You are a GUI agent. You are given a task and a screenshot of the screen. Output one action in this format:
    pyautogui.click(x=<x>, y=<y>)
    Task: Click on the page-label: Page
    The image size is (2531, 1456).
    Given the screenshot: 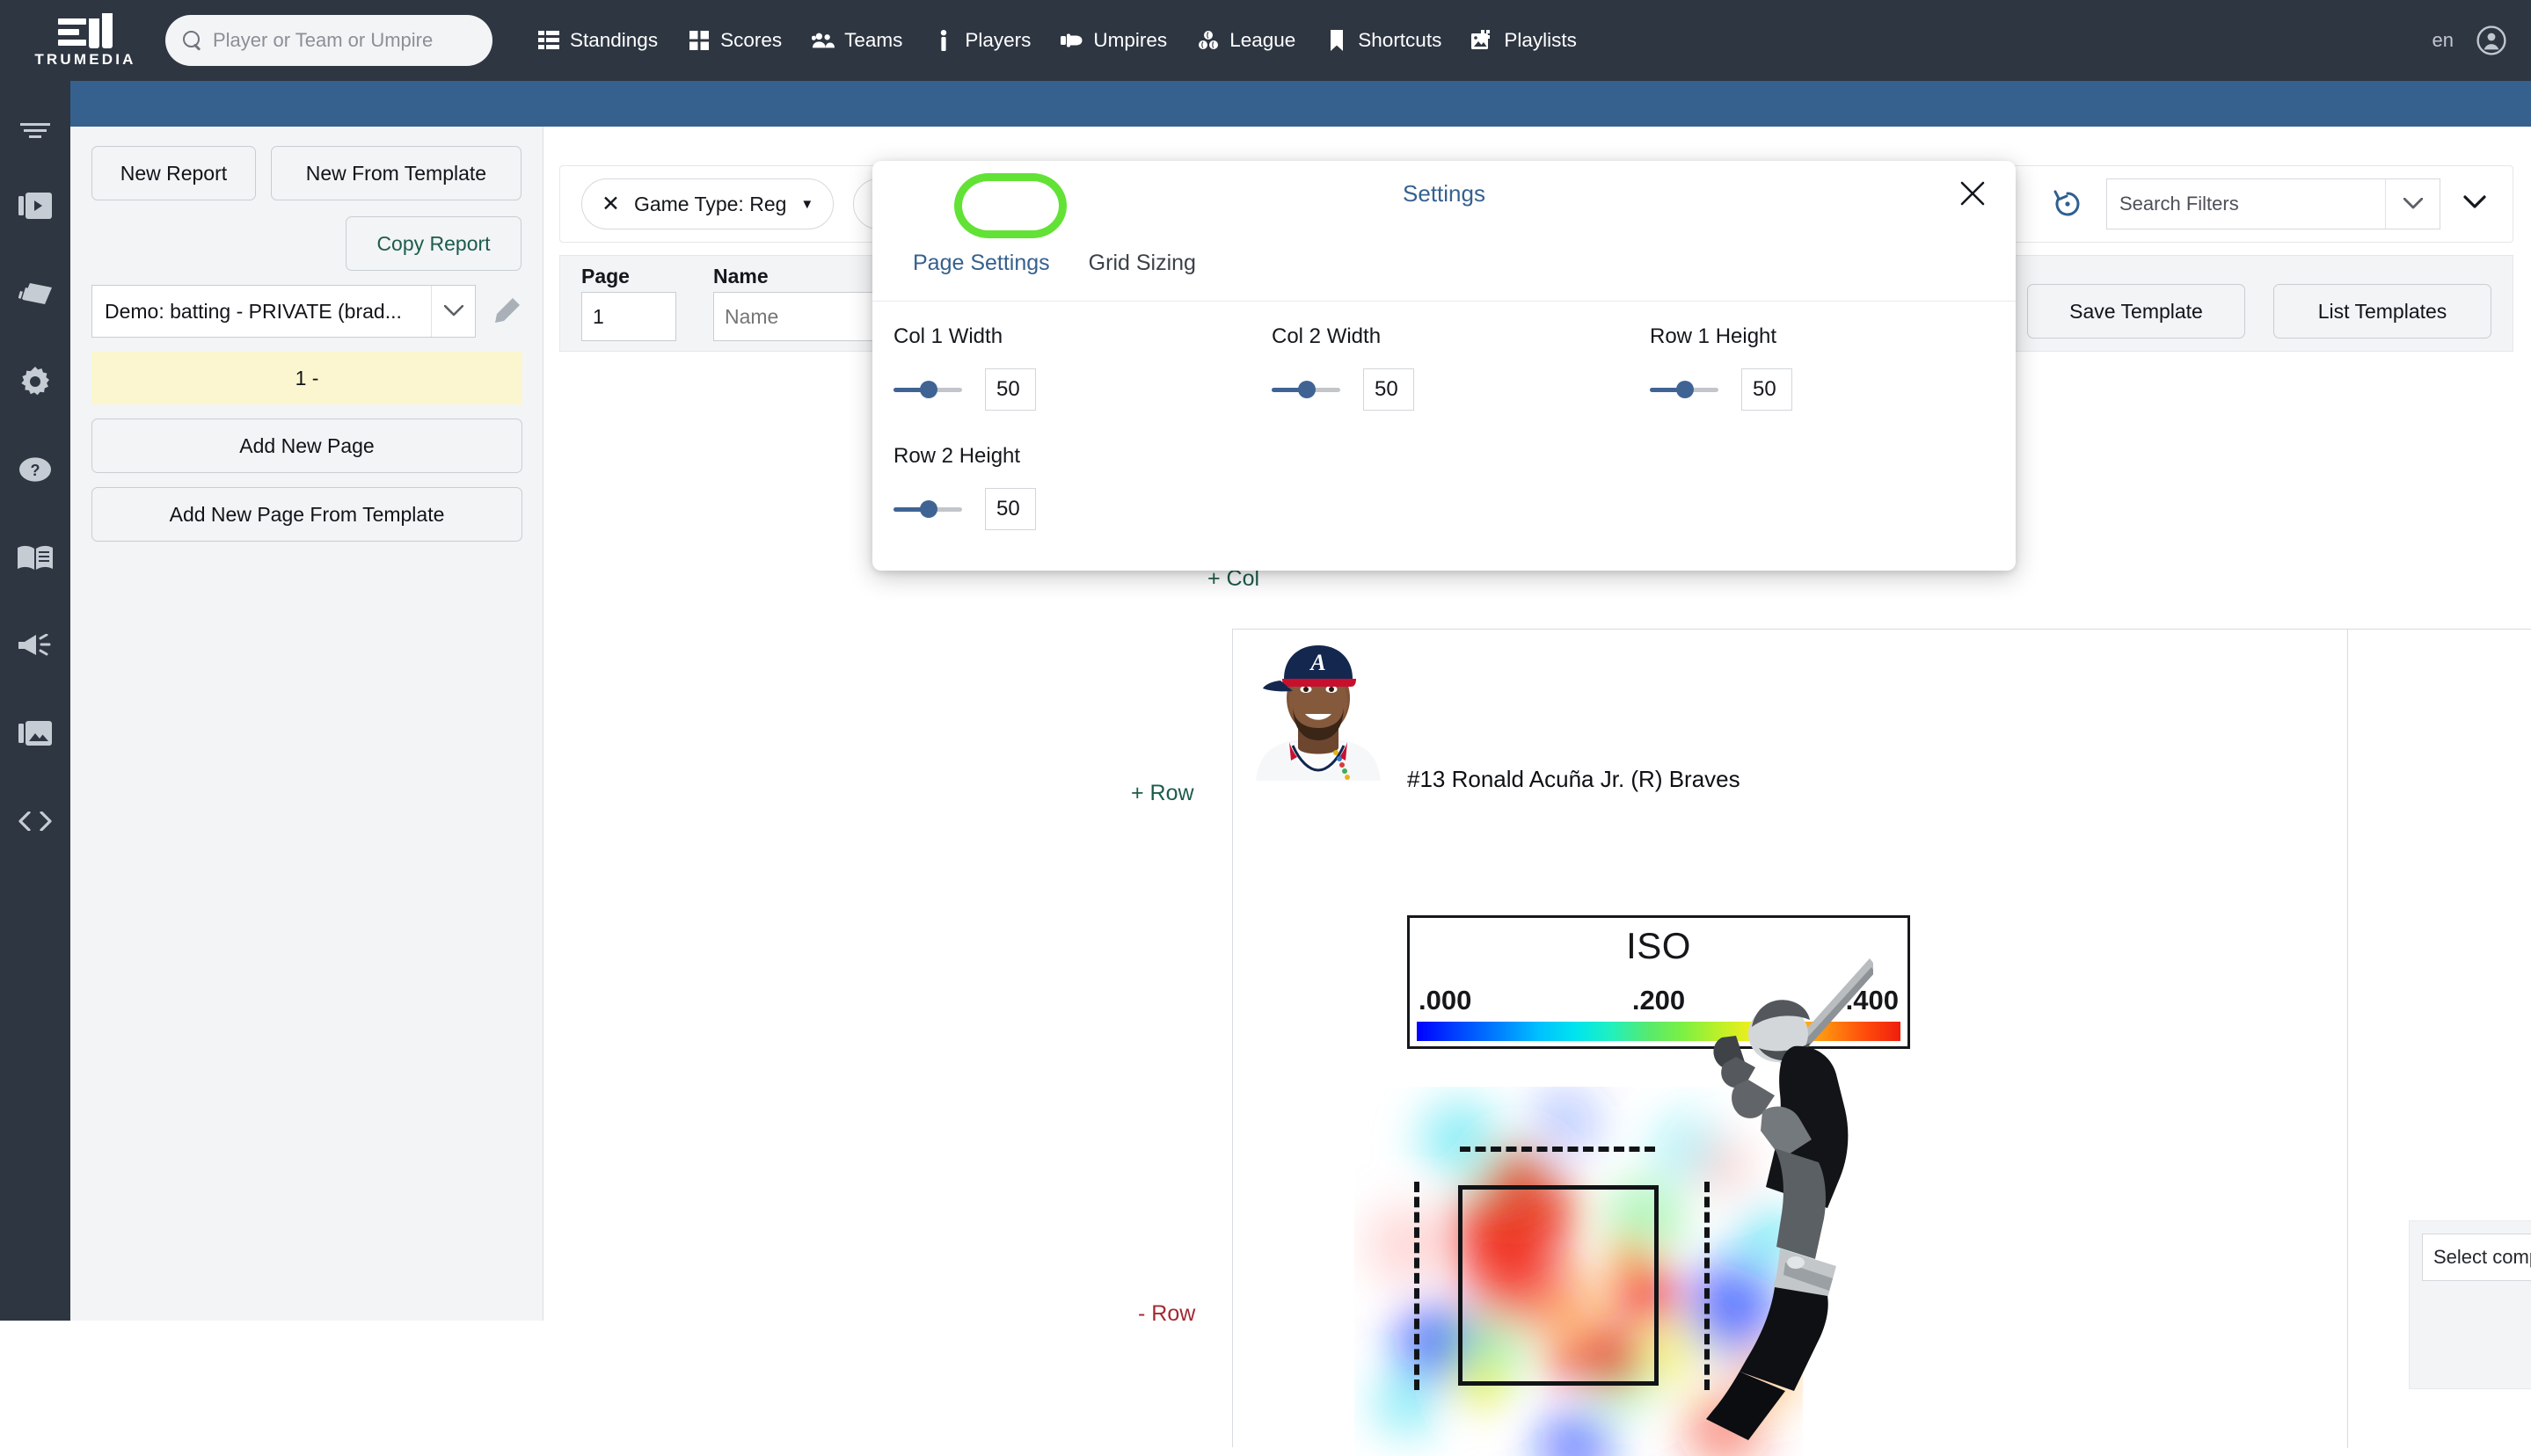 What is the action you would take?
    pyautogui.click(x=605, y=276)
    